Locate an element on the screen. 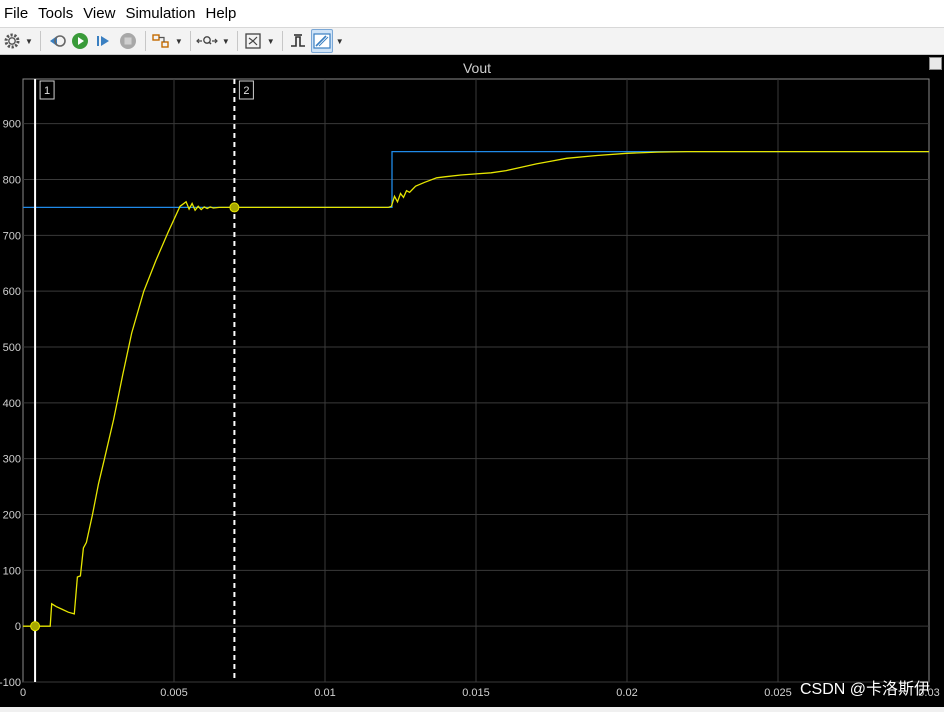  triggers-icon is located at coordinates (297, 40).